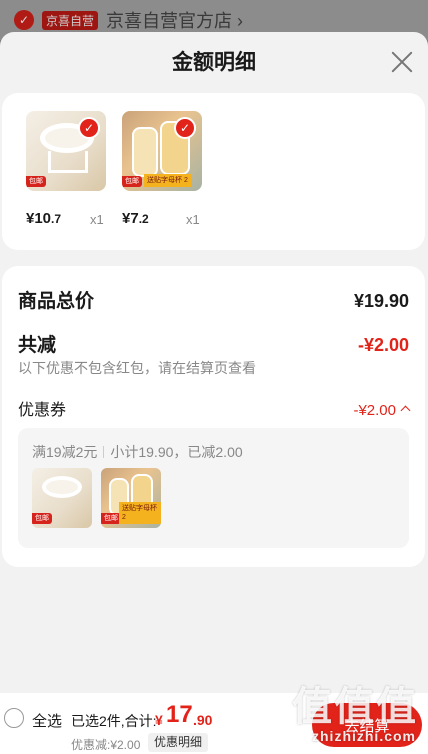 The image size is (428, 754). I want to click on coupon-rule-line: 满19减2元 小计19.90，已减2.00, so click(137, 452).